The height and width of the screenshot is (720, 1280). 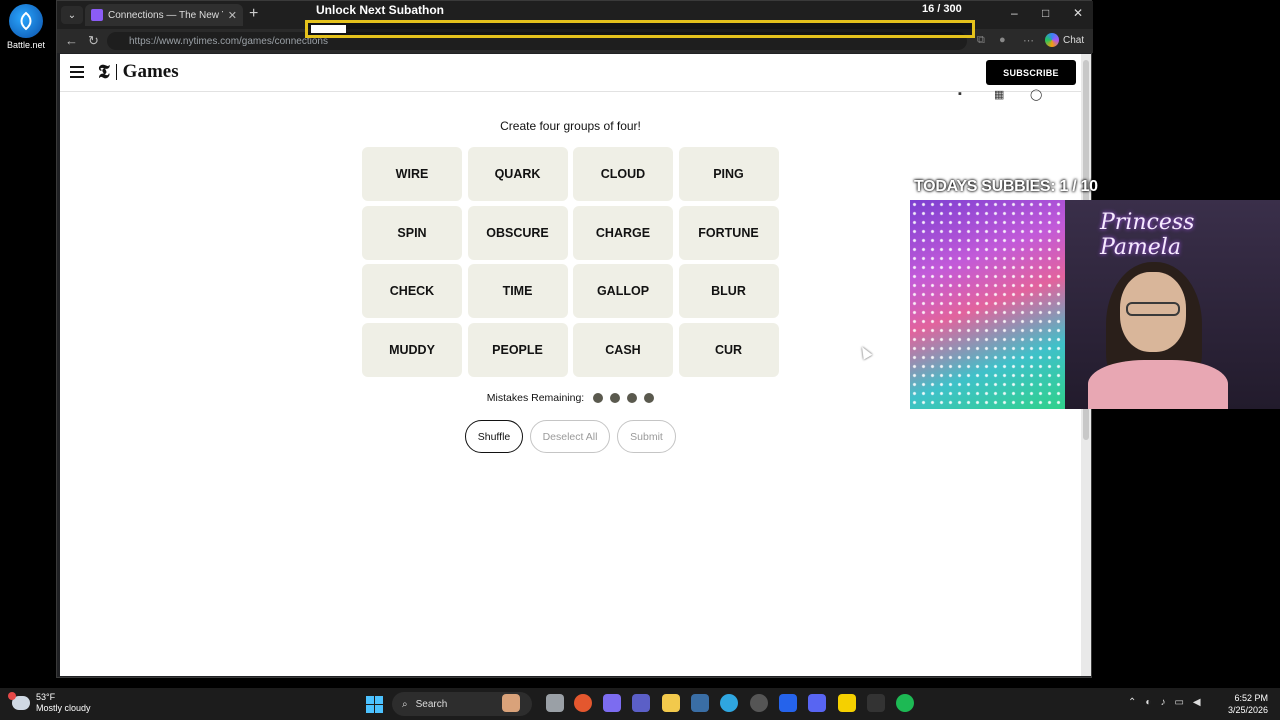 I want to click on logo-divider, so click(x=116, y=72).